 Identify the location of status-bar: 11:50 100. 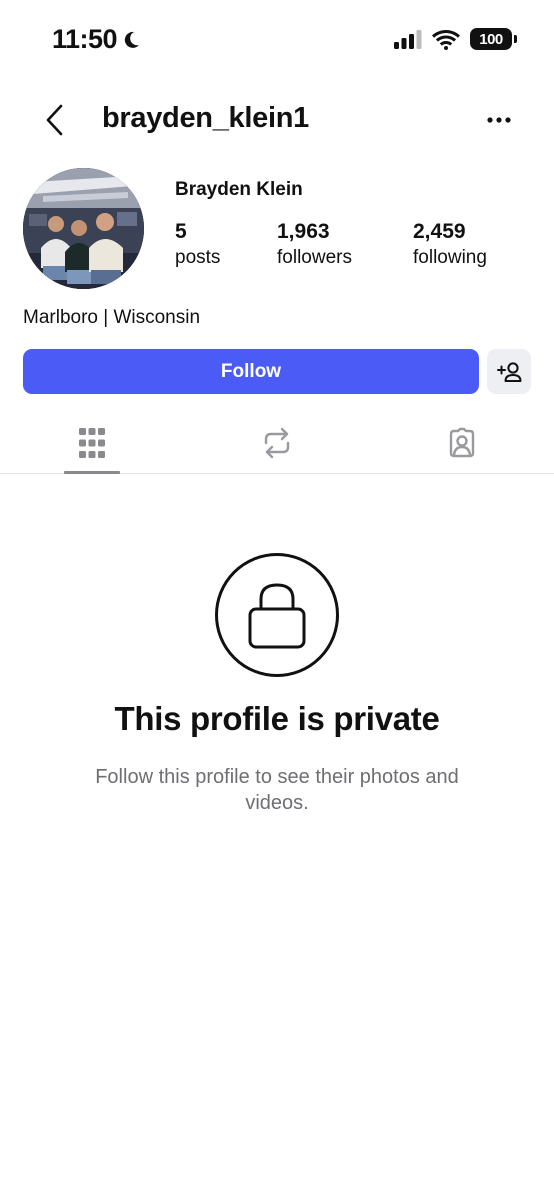
(277, 41).